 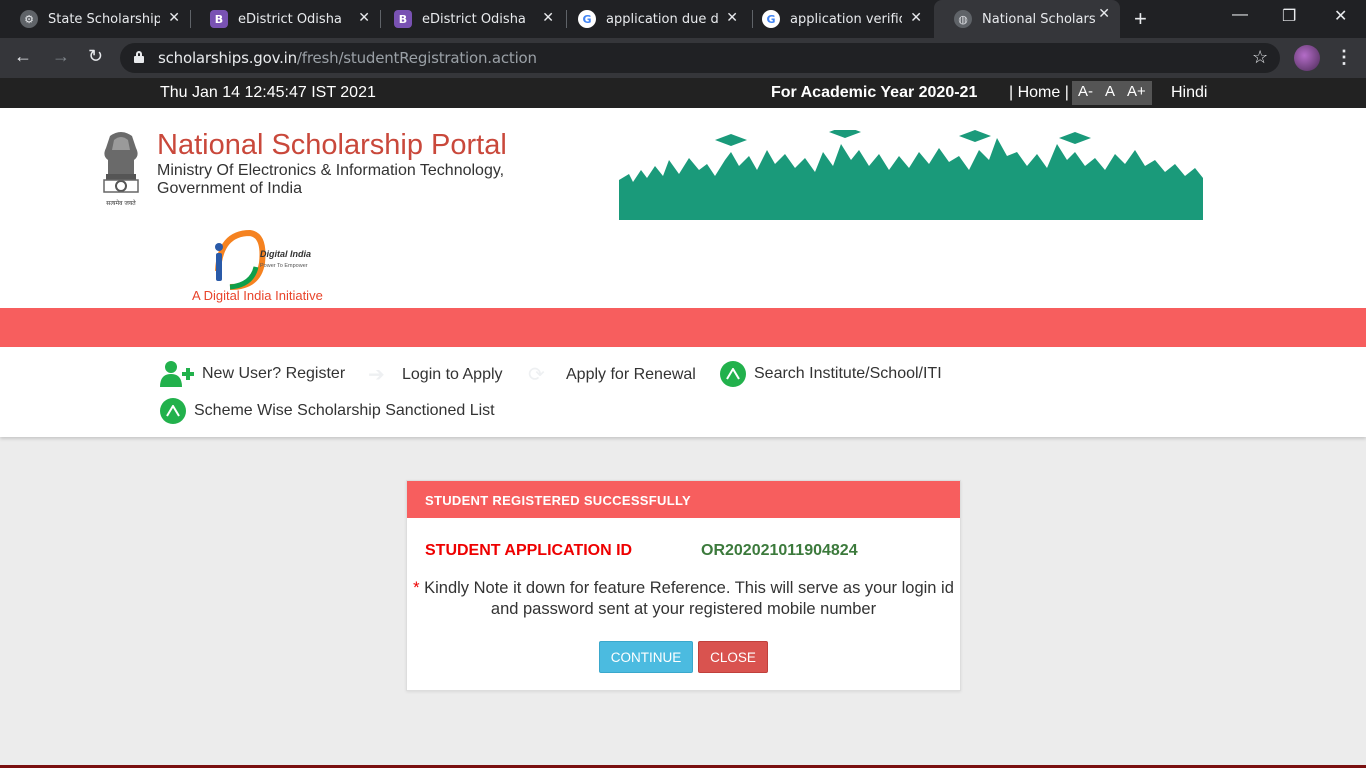 I want to click on site-title: National Scholarship Portal, so click(x=332, y=145).